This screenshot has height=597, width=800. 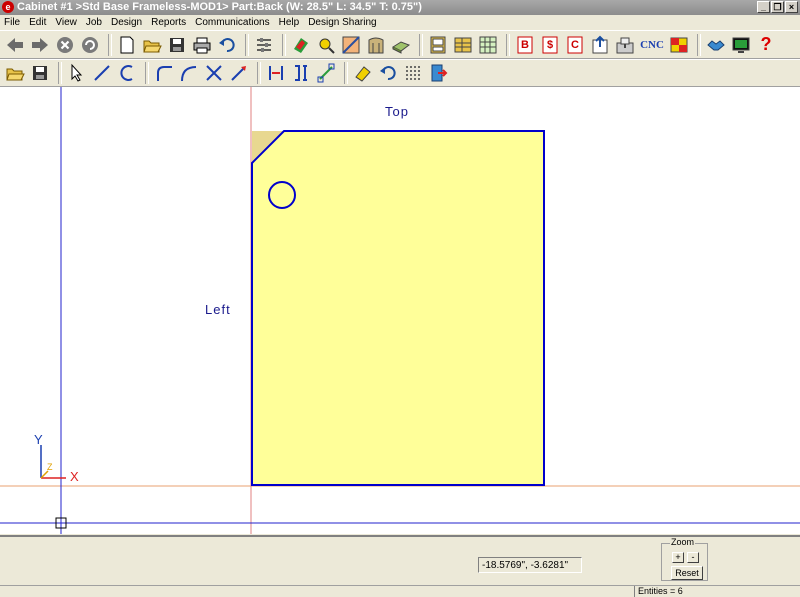 I want to click on door-style-icon, so click(x=351, y=44).